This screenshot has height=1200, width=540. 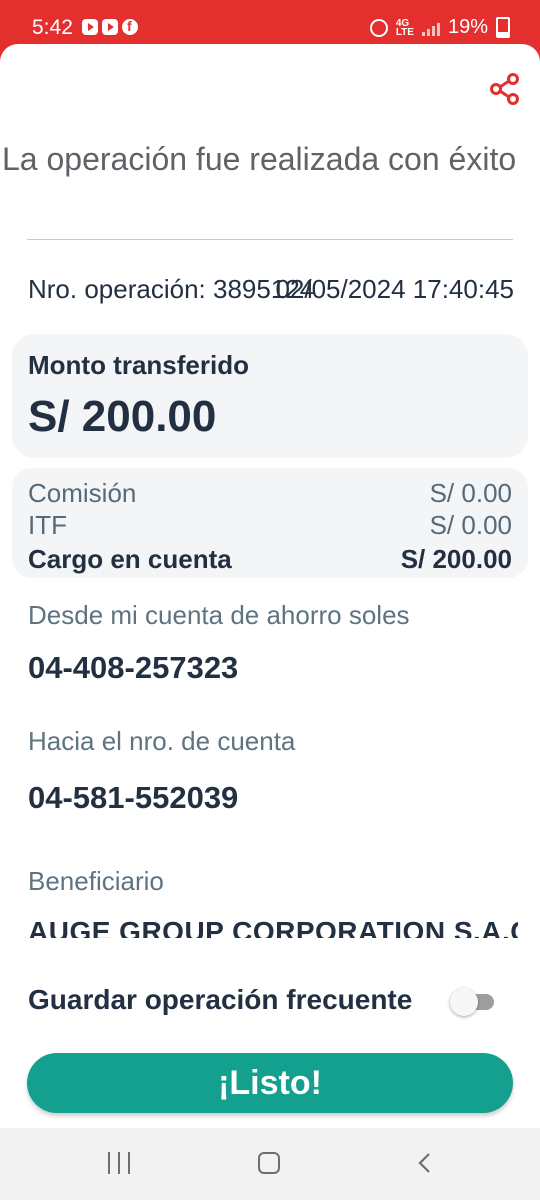 I want to click on page-title: La operación fue realizada con éxito, so click(x=259, y=159).